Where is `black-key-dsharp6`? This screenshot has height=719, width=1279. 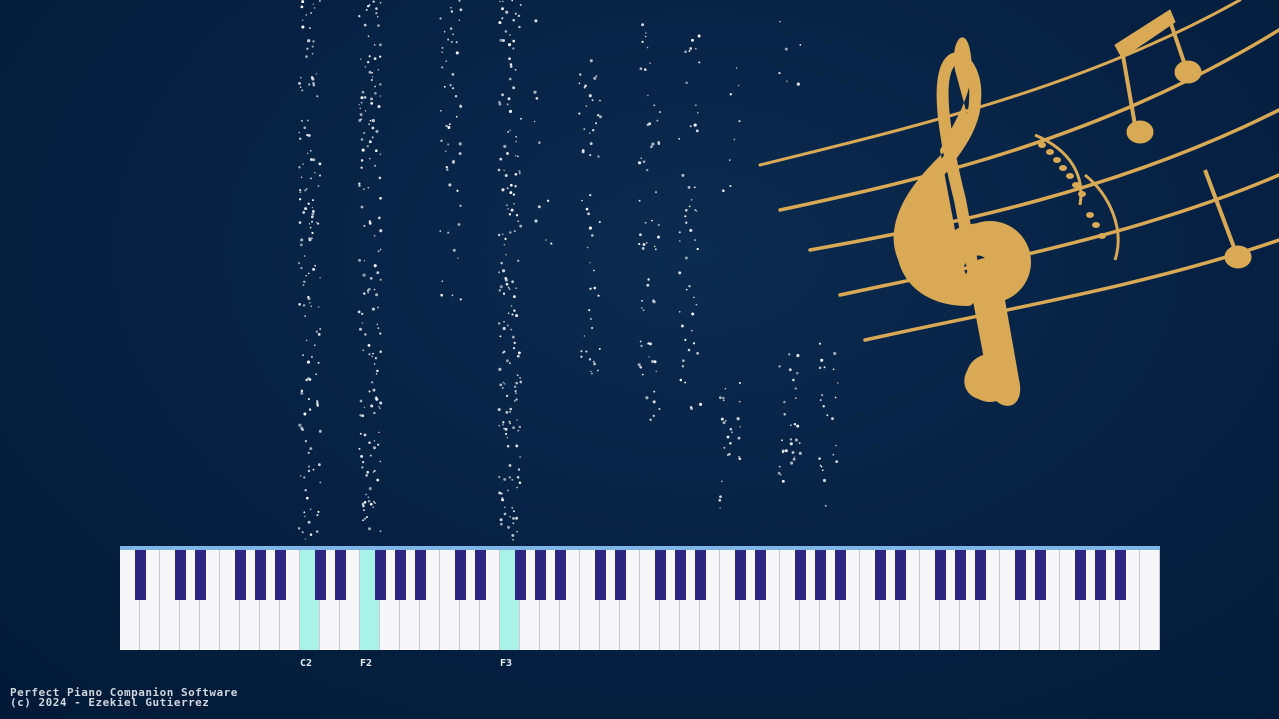
black-key-dsharp6 is located at coordinates (900, 575).